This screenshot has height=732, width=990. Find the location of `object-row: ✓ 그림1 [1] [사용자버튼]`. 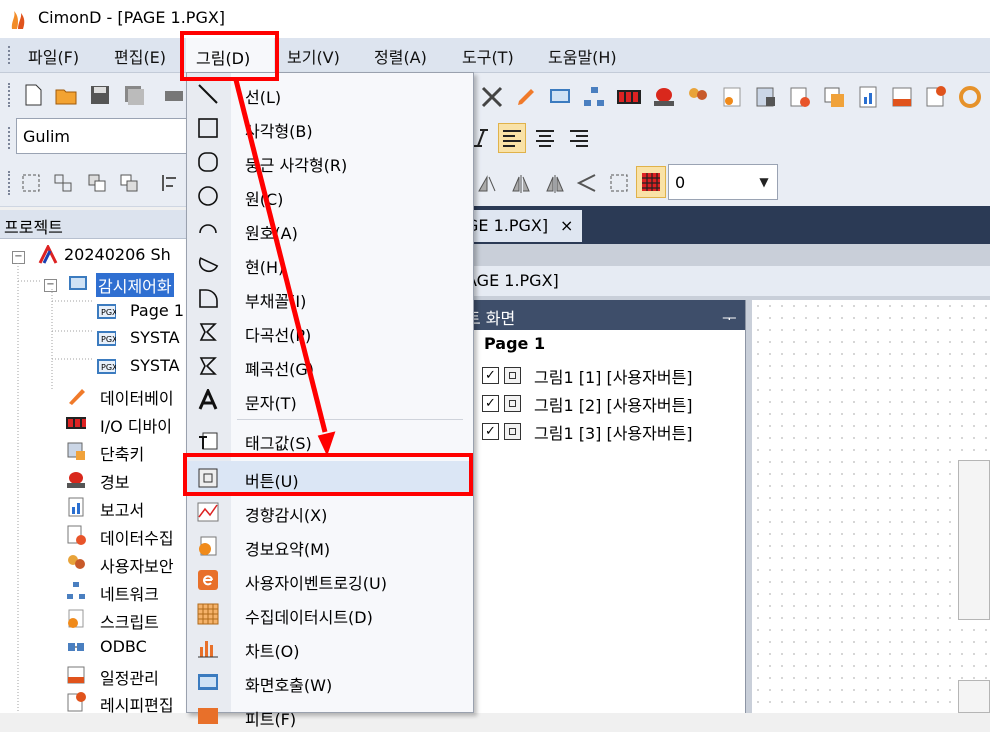

object-row: ✓ 그림1 [1] [사용자버튼] is located at coordinates (612, 375).